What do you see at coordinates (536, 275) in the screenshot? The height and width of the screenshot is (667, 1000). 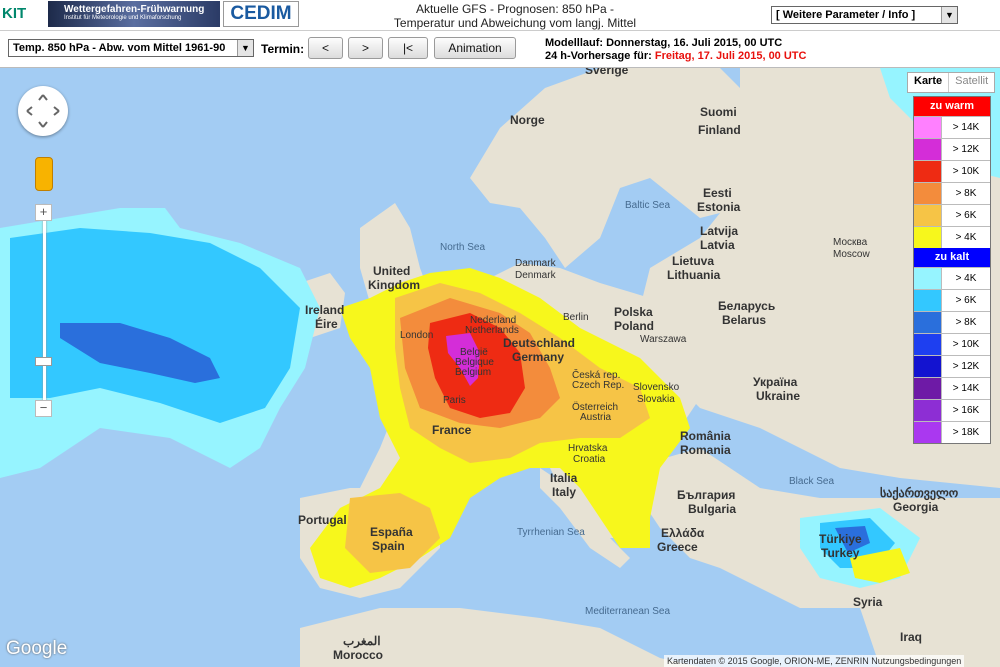 I see `label-denmark: Denmark` at bounding box center [536, 275].